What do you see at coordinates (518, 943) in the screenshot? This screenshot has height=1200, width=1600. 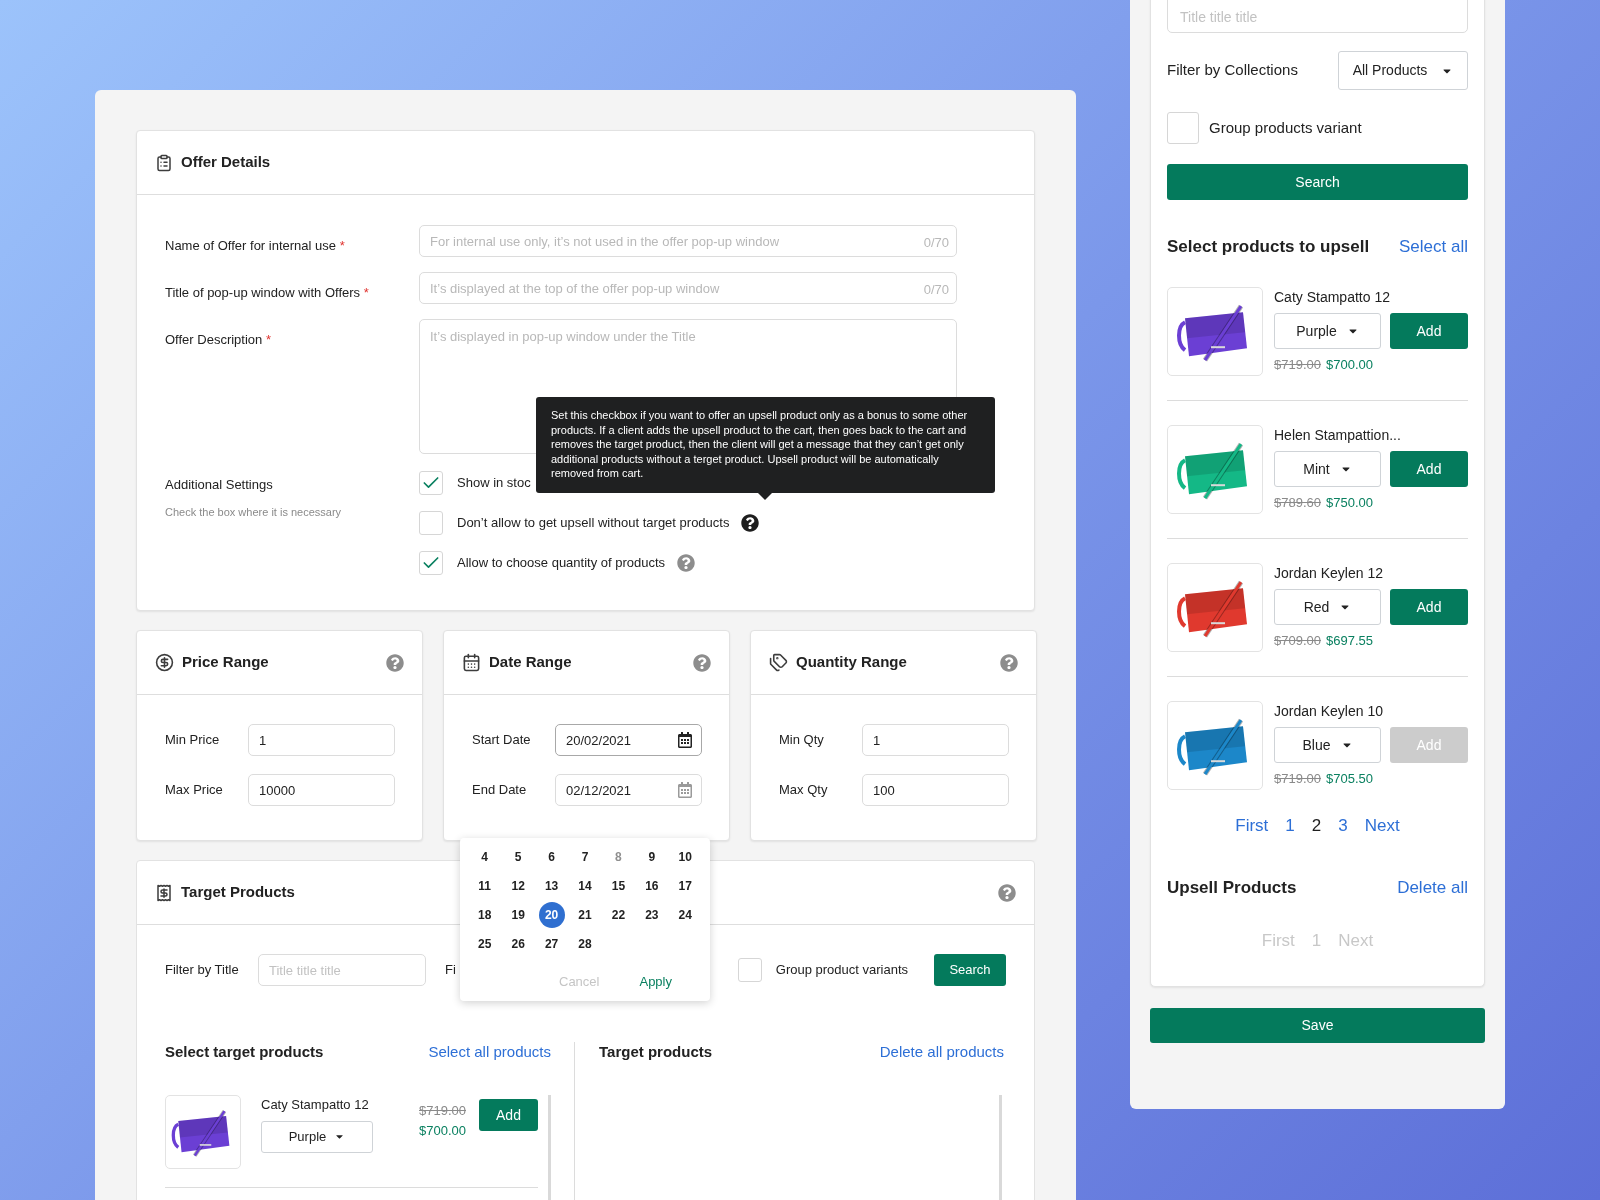 I see `calendar-day: 26` at bounding box center [518, 943].